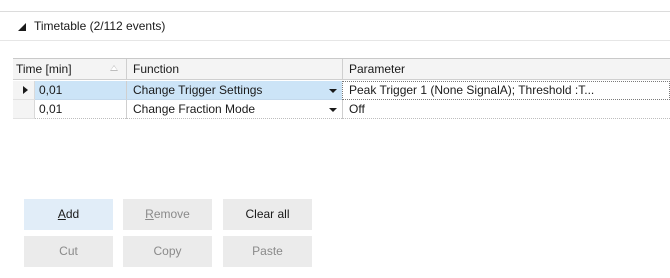 The height and width of the screenshot is (278, 670). I want to click on grid-header: Time [min] Function Parameter, so click(341, 69).